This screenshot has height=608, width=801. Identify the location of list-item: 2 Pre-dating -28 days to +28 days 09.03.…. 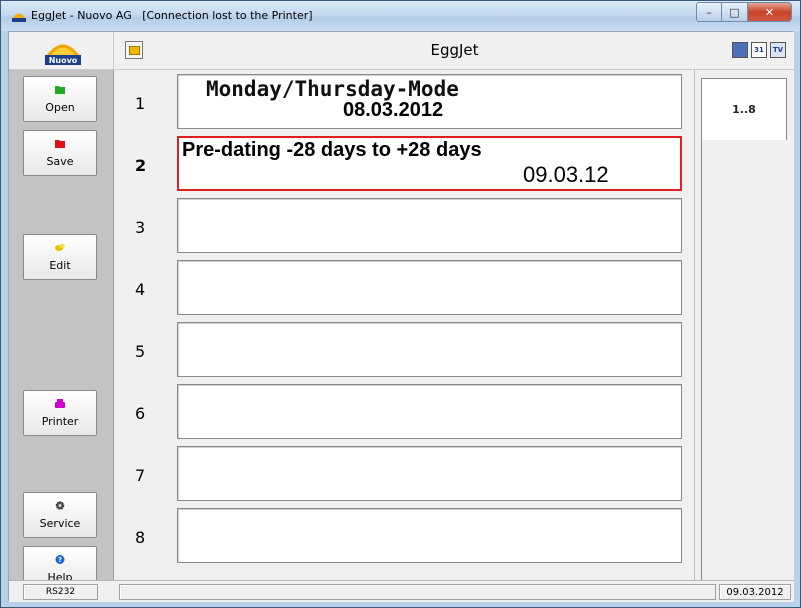
(404, 167).